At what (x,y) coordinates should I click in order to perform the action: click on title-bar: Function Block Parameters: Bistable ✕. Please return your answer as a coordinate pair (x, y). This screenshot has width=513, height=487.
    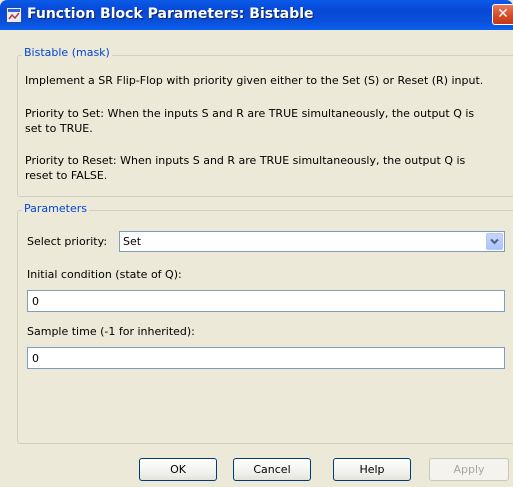
    Looking at the image, I should click on (256, 15).